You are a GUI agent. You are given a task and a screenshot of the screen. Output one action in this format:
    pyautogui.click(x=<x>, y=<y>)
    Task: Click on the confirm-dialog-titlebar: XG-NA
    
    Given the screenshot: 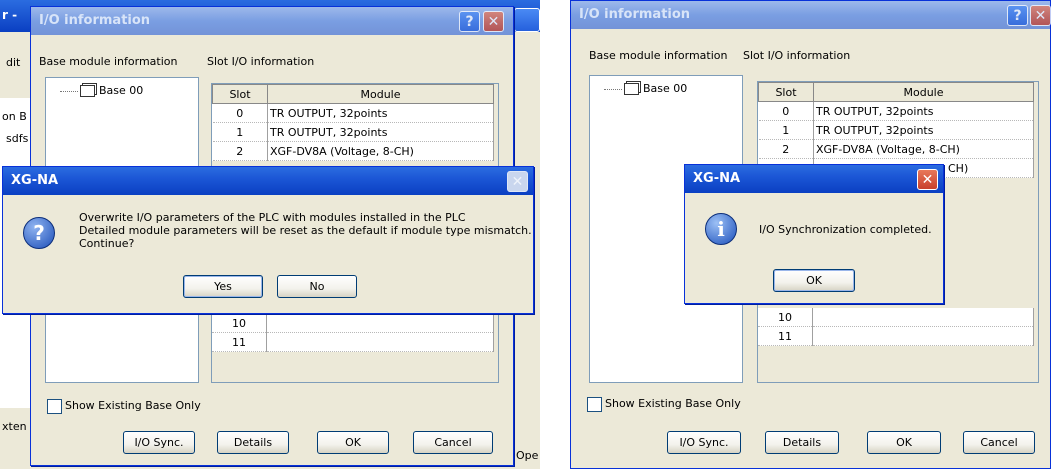 What is the action you would take?
    pyautogui.click(x=268, y=181)
    